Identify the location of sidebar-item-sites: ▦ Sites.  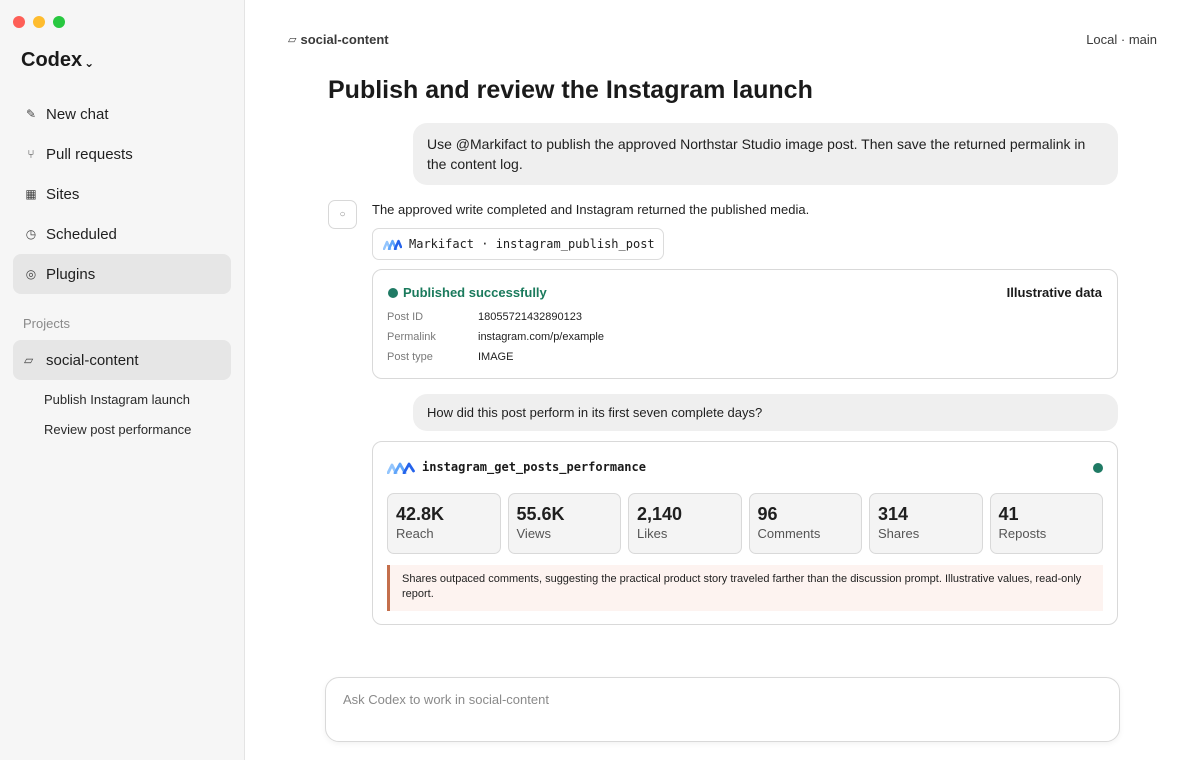
(122, 194).